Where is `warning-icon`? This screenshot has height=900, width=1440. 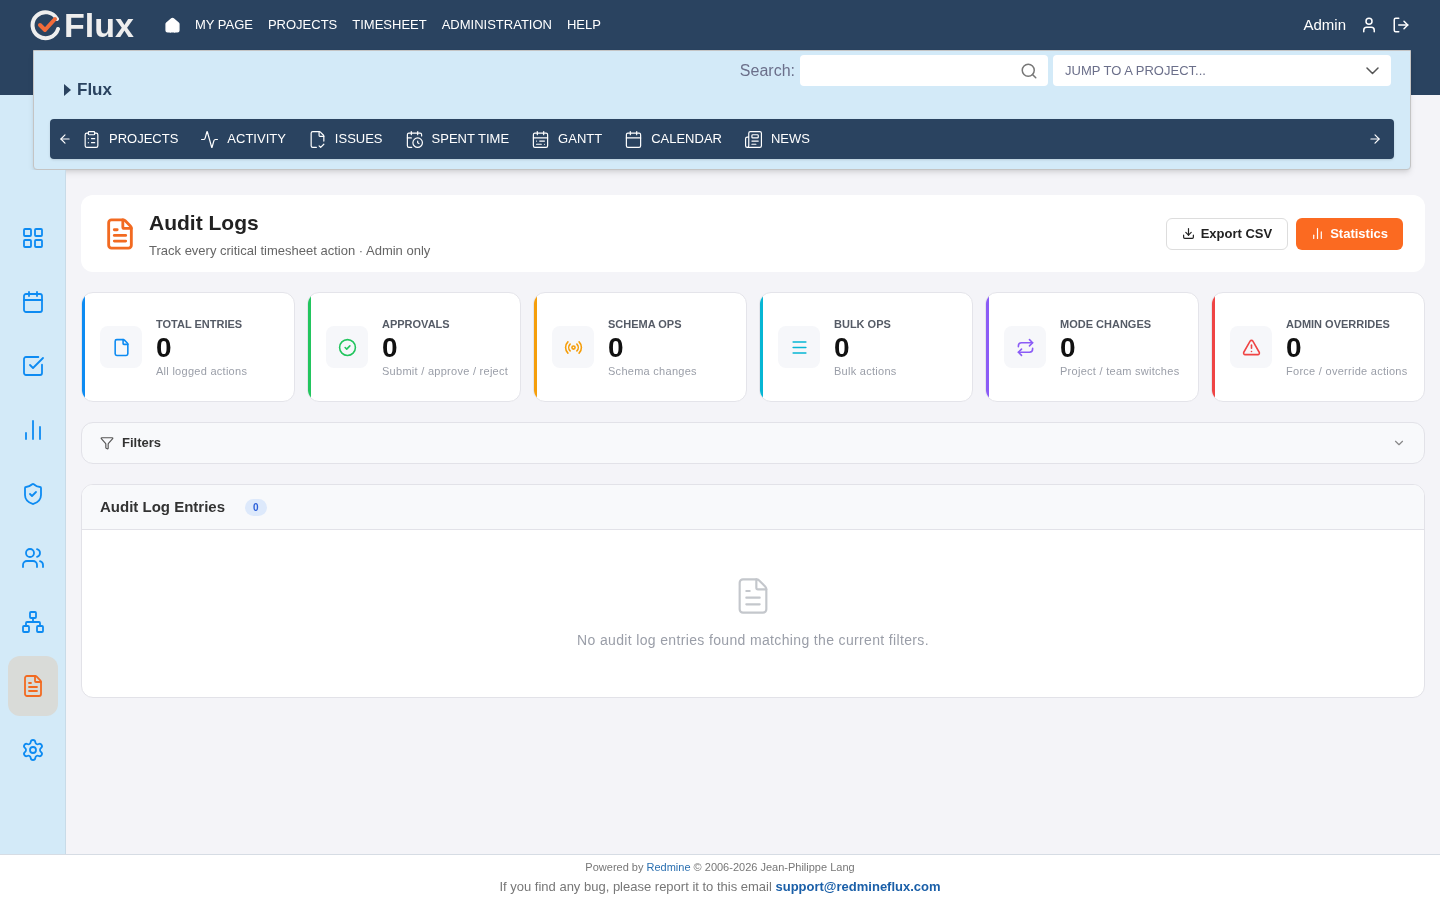
warning-icon is located at coordinates (1251, 347).